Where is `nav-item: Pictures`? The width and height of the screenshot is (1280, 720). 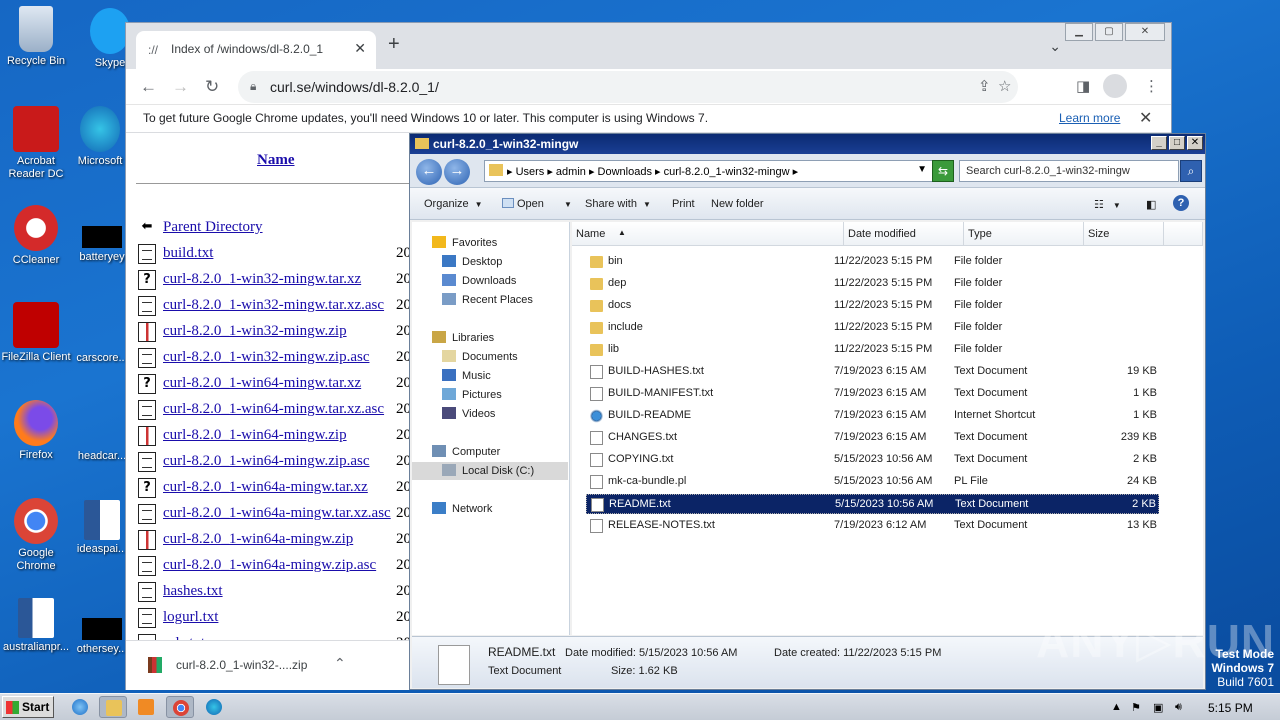 nav-item: Pictures is located at coordinates (490, 395).